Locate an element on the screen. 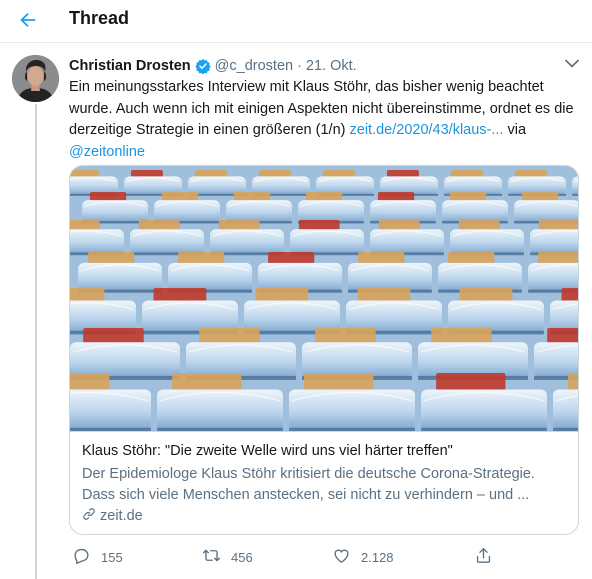  card-domain-text: zeit.de is located at coordinates (121, 516).